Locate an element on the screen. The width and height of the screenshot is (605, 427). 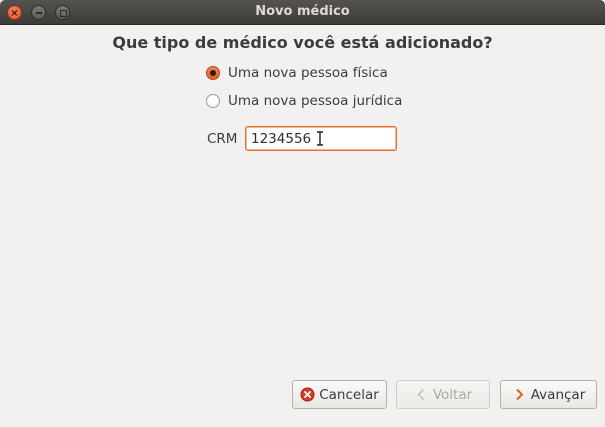
cancel-button: Cancelar is located at coordinates (339, 394).